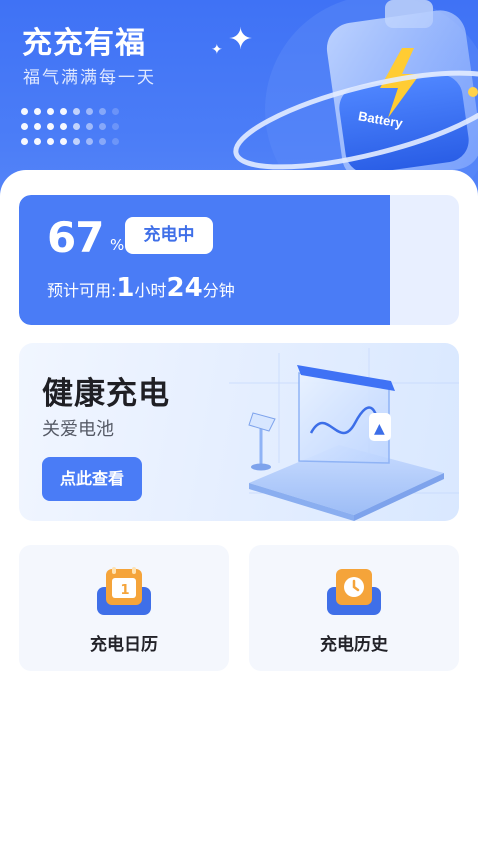 Image resolution: width=478 pixels, height=850 pixels. I want to click on battery-percent: 67, so click(75, 237).